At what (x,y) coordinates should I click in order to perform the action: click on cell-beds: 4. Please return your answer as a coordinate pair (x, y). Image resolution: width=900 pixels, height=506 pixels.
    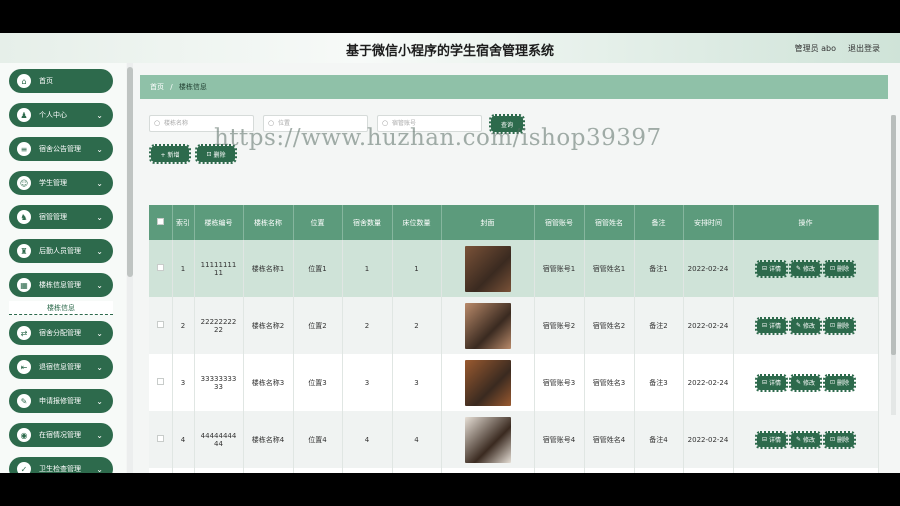
    Looking at the image, I should click on (417, 439).